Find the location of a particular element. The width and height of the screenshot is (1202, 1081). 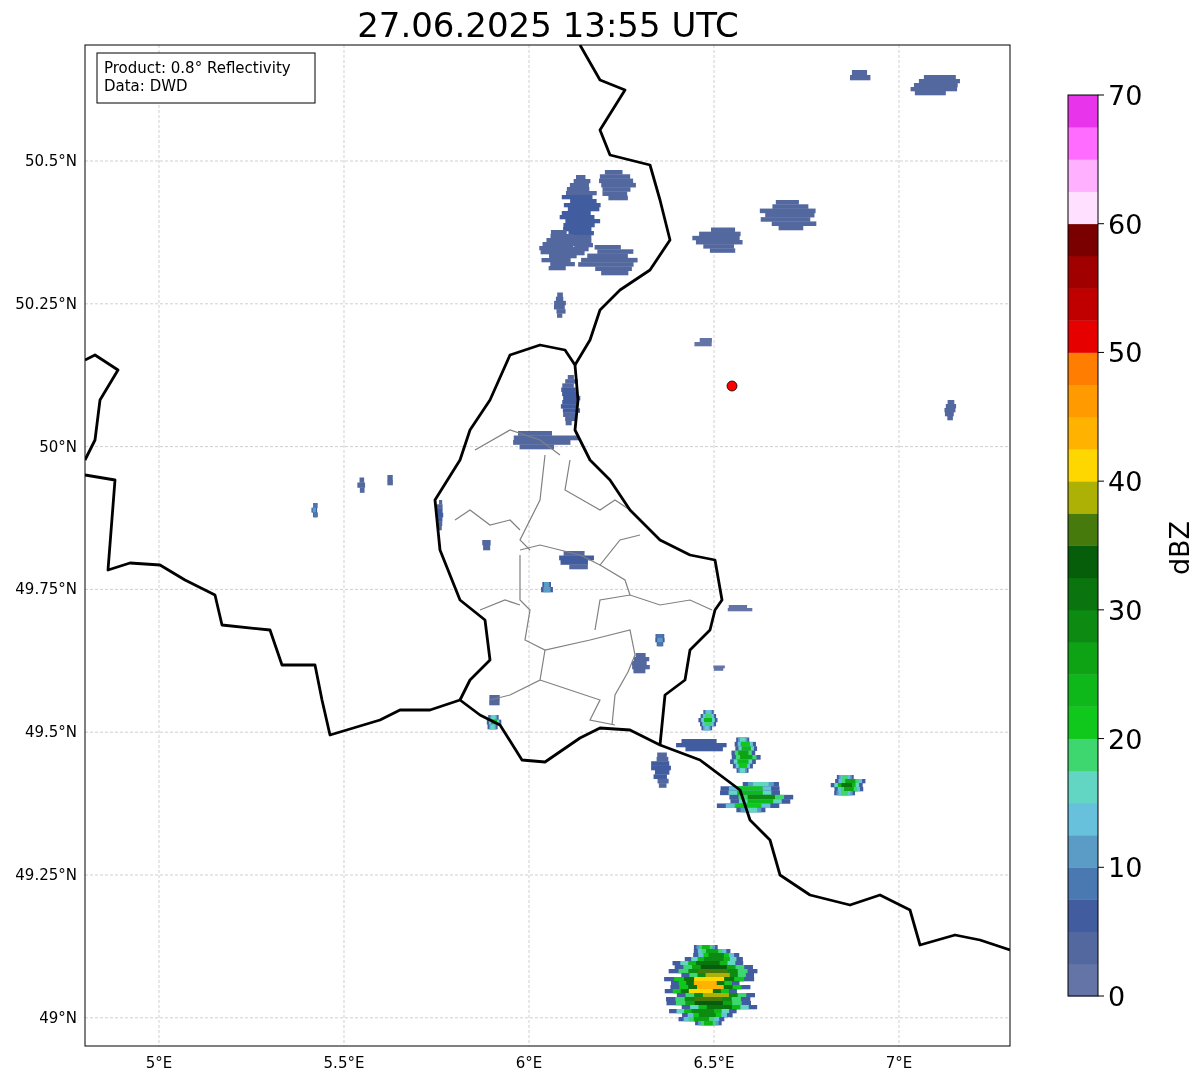

axis-tick-label: 5.5°E is located at coordinates (344, 1063).